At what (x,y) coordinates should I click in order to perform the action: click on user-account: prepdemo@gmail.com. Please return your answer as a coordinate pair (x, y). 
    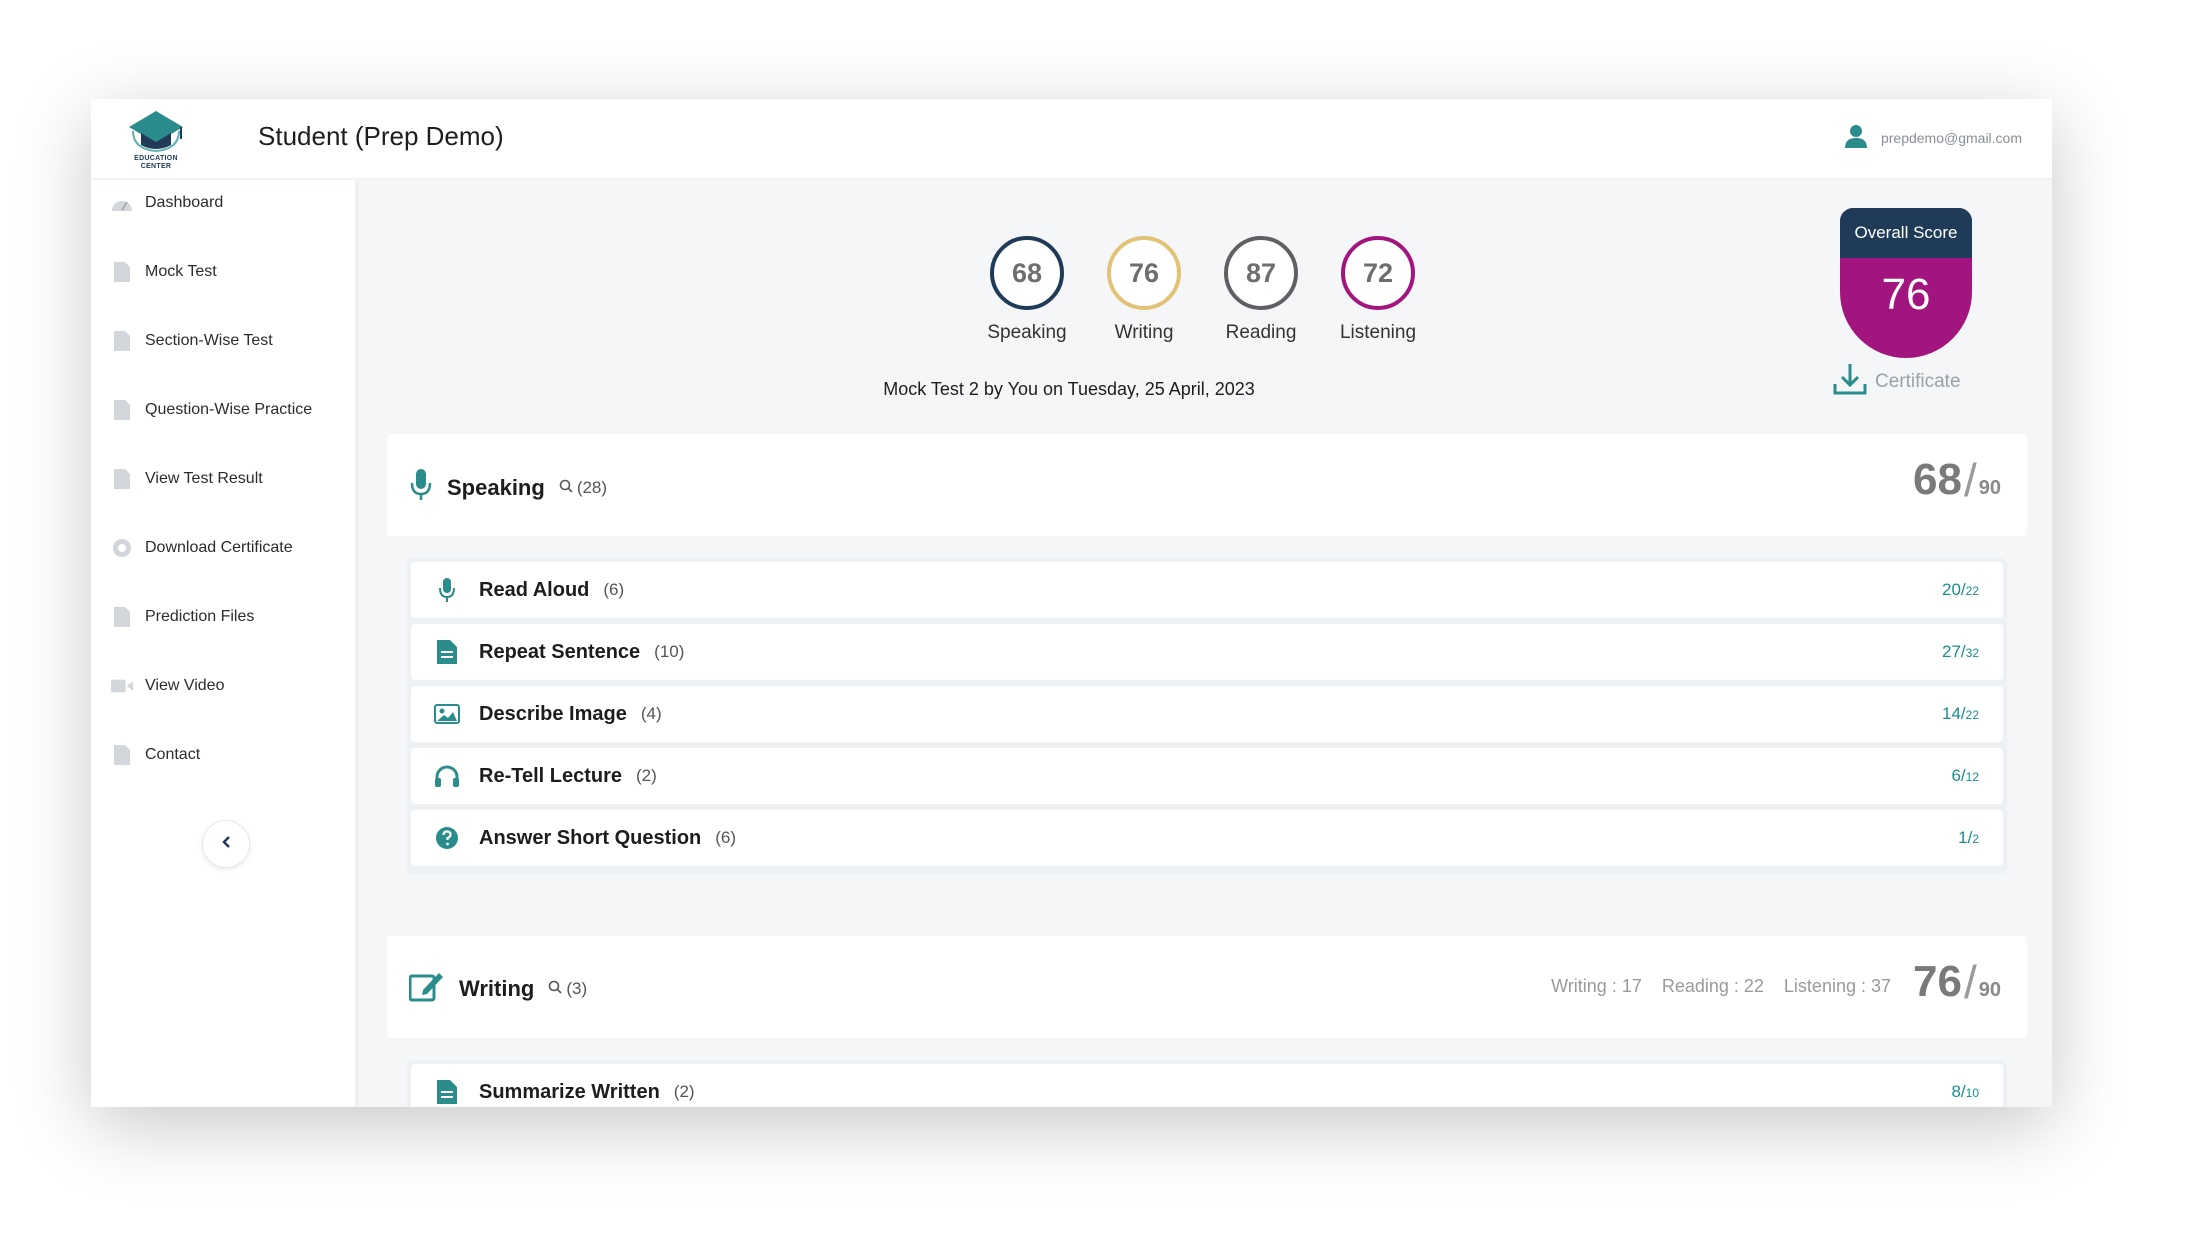
    Looking at the image, I should click on (1933, 138).